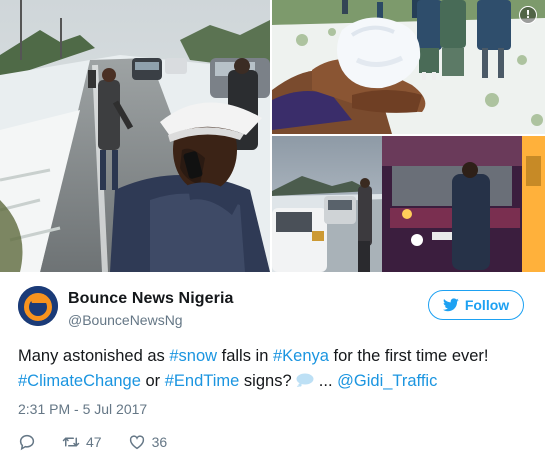  I want to click on reply-button, so click(27, 442).